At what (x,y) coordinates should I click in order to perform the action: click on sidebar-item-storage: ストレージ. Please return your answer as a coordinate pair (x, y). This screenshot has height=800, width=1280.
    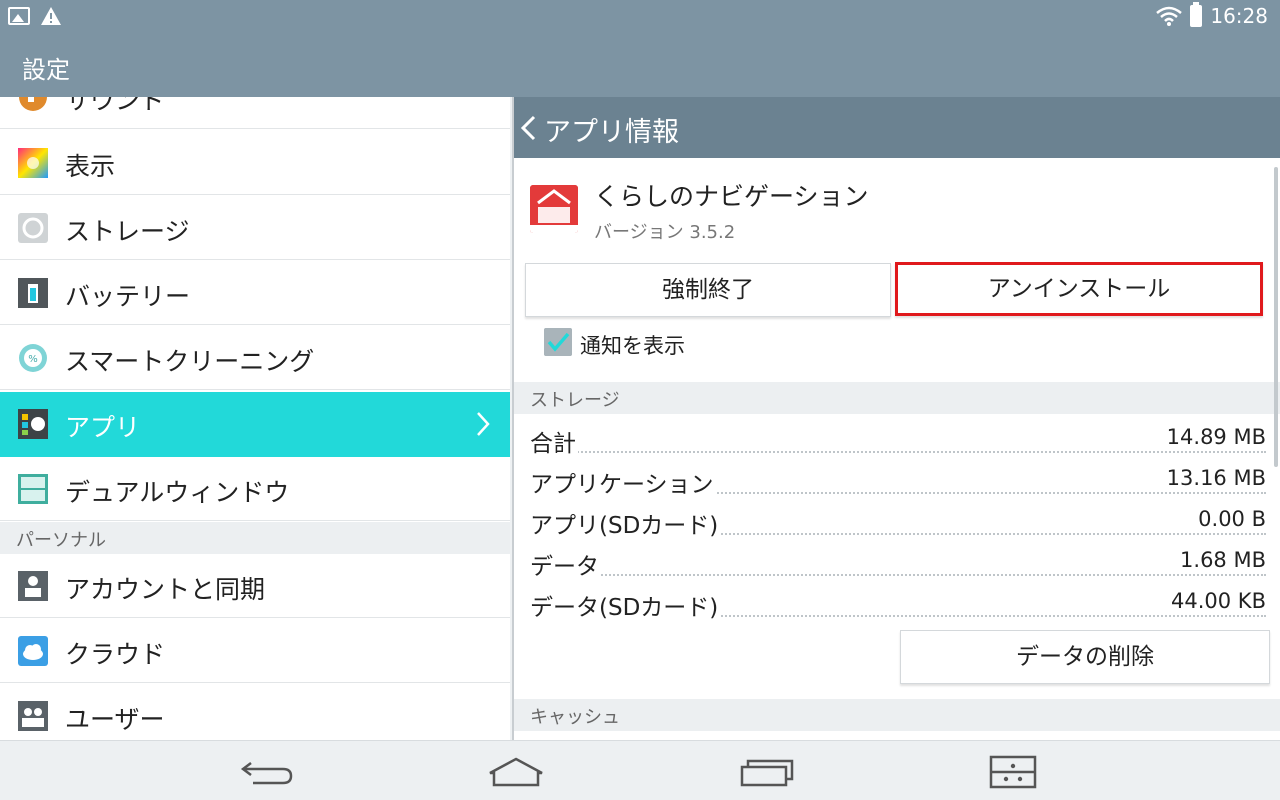
    Looking at the image, I should click on (255, 228).